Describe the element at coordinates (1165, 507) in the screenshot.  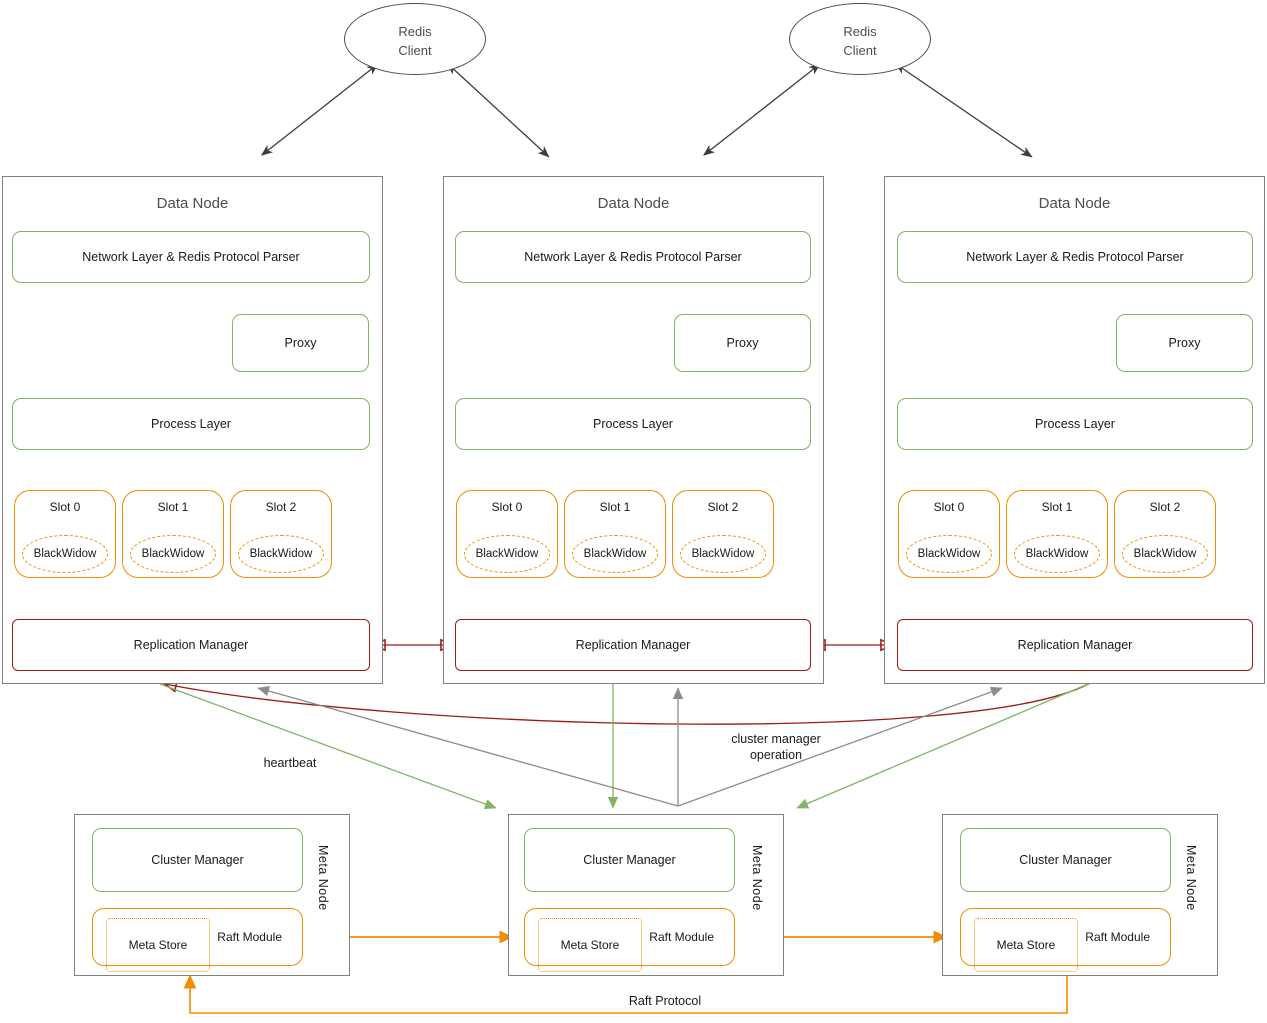
I see `slot-2-node-3-label: Slot 2` at that location.